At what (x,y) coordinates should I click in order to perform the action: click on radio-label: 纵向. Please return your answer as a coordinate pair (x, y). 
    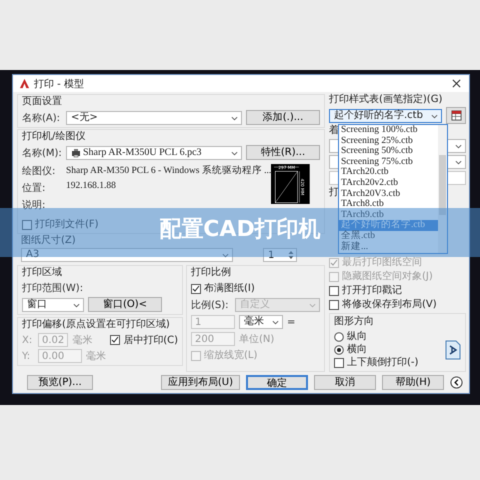
    Looking at the image, I should click on (357, 336).